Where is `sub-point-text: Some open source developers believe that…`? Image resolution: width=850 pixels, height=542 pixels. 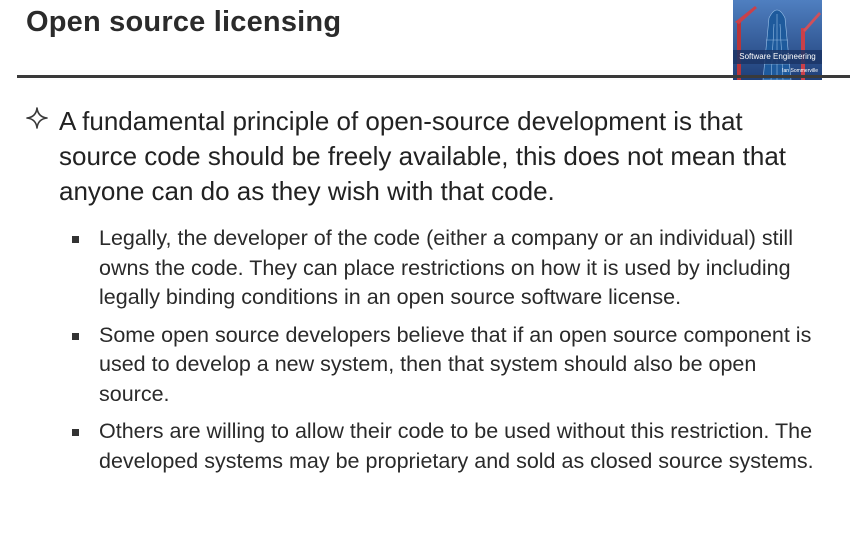
sub-point-text: Some open source developers believe that… is located at coordinates (455, 364).